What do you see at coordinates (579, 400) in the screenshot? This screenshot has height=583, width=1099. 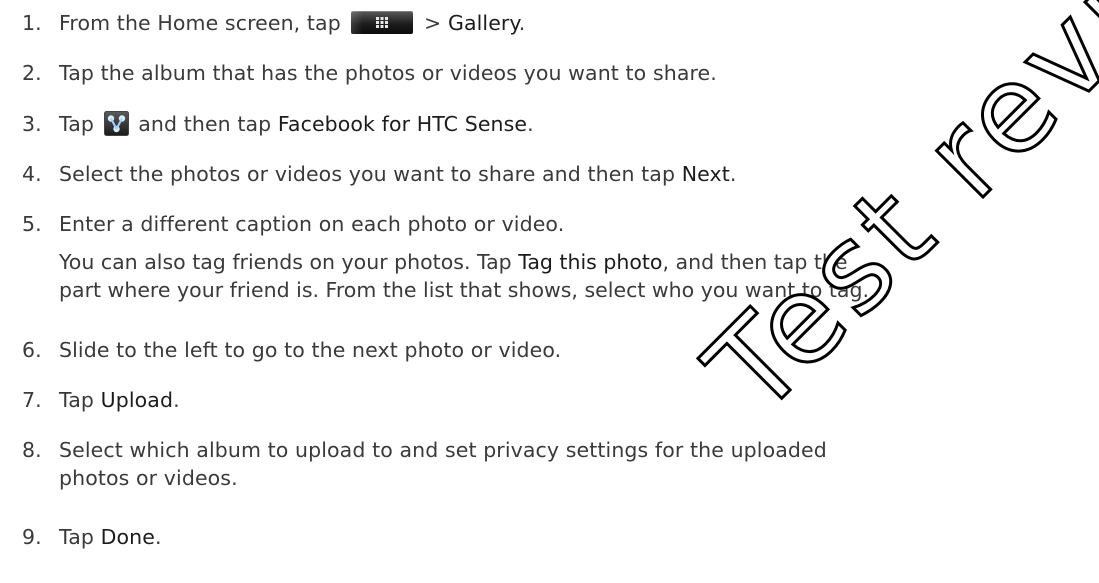 I see `step-text: Tap Upload.` at bounding box center [579, 400].